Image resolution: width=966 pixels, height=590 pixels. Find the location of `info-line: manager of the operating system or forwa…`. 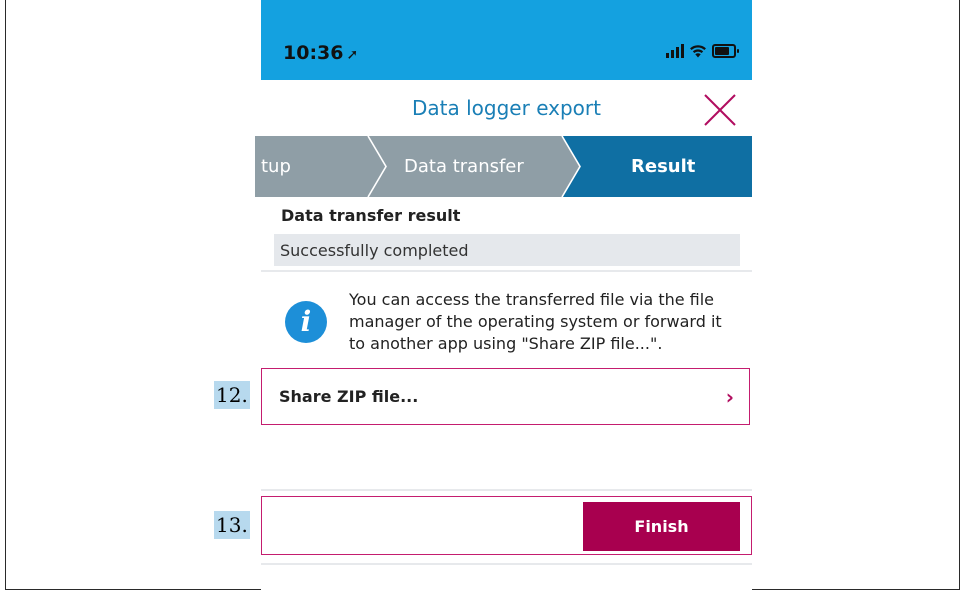

info-line: manager of the operating system or forwa… is located at coordinates (535, 321).